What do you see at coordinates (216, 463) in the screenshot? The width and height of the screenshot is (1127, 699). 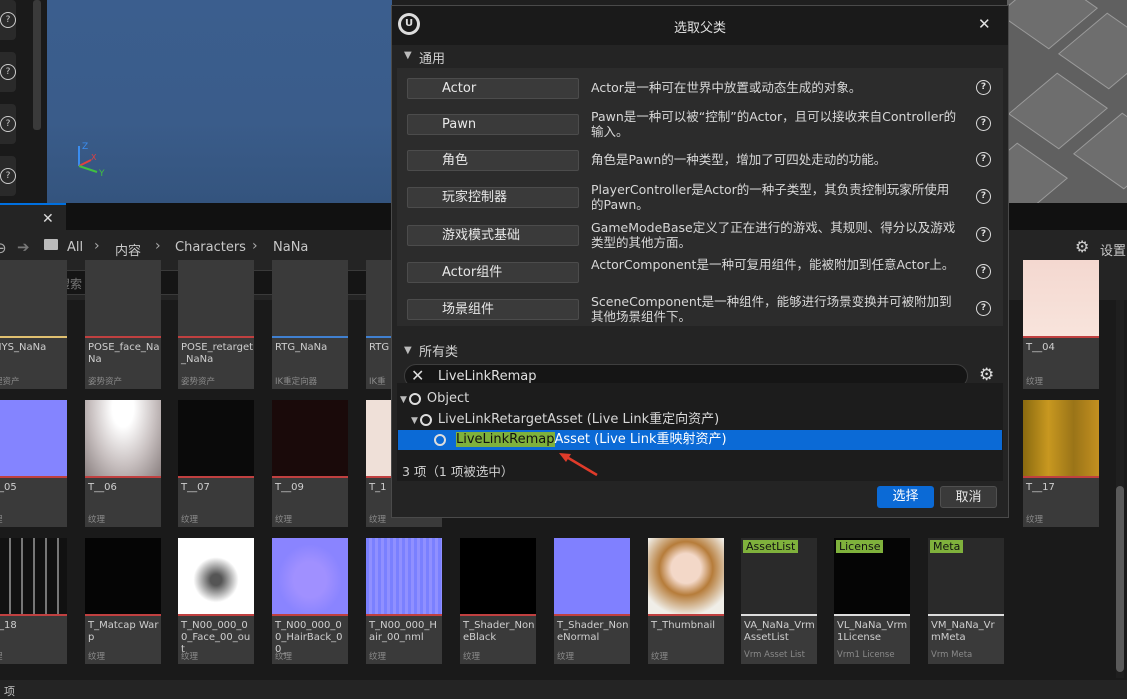 I see `asset-card: T__07 纹理` at bounding box center [216, 463].